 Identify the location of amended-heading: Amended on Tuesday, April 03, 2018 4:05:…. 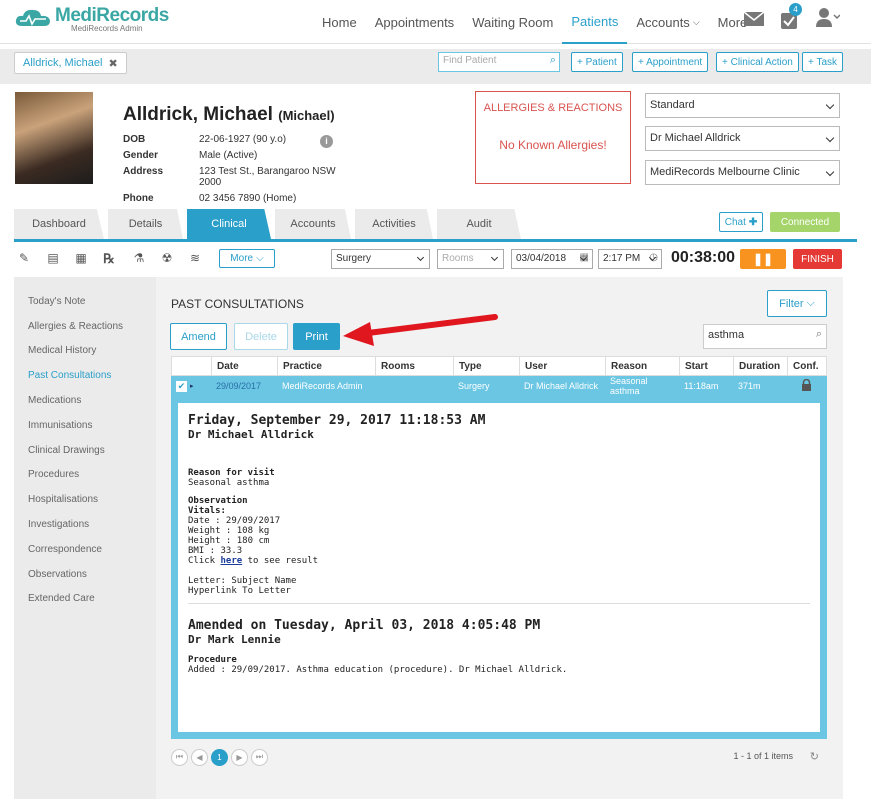
(364, 625).